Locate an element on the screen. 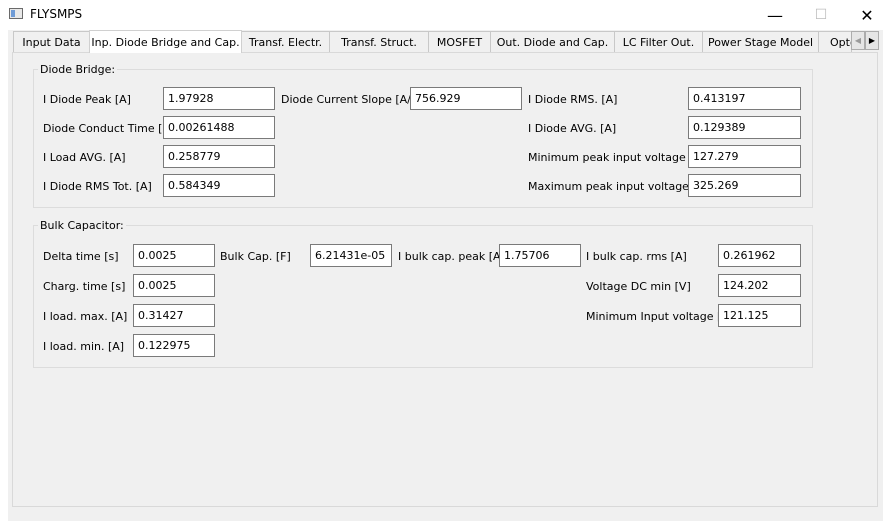 The height and width of the screenshot is (521, 891). app-icon is located at coordinates (16, 13).